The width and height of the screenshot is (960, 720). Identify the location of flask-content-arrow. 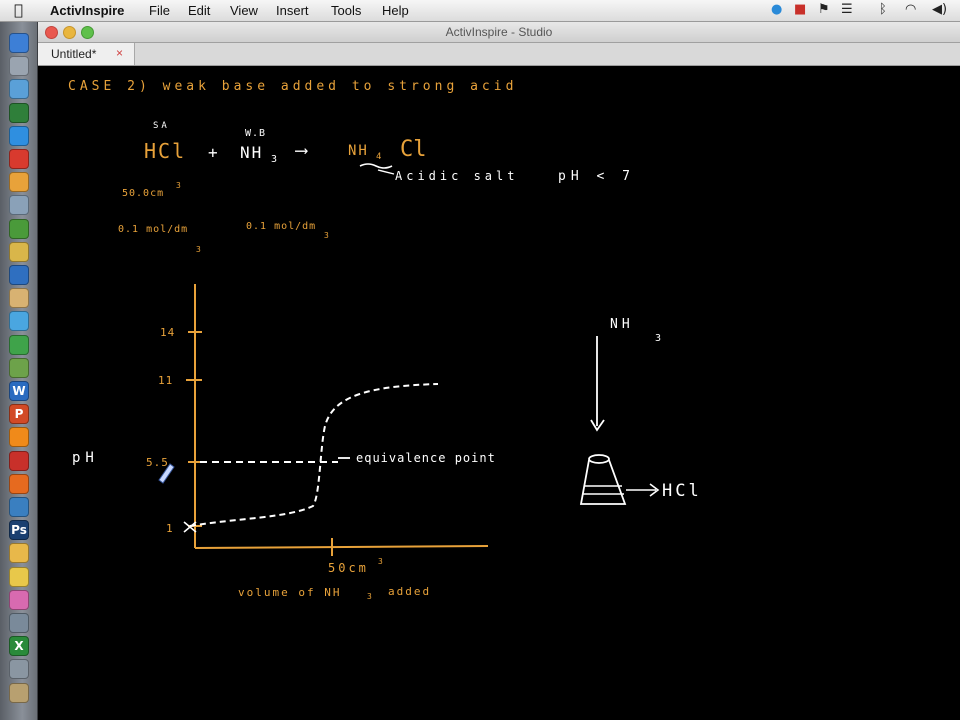
(643, 490).